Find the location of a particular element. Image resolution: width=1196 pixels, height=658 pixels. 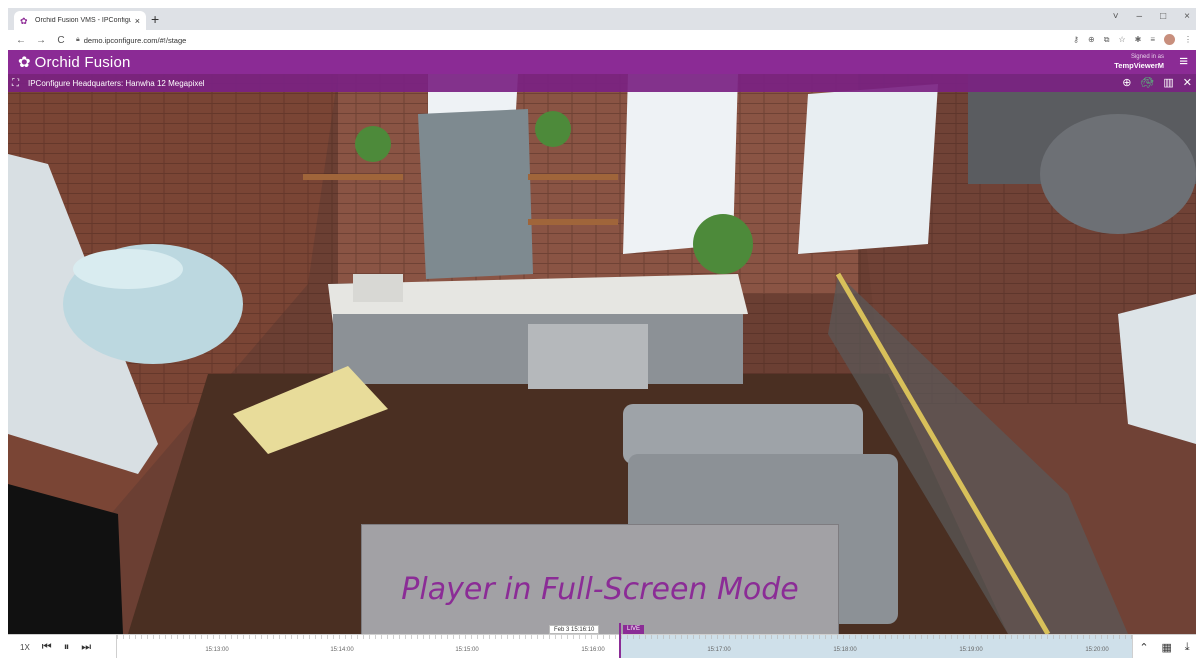

extensions-puzzle-icon: ✱ is located at coordinates (1138, 39).